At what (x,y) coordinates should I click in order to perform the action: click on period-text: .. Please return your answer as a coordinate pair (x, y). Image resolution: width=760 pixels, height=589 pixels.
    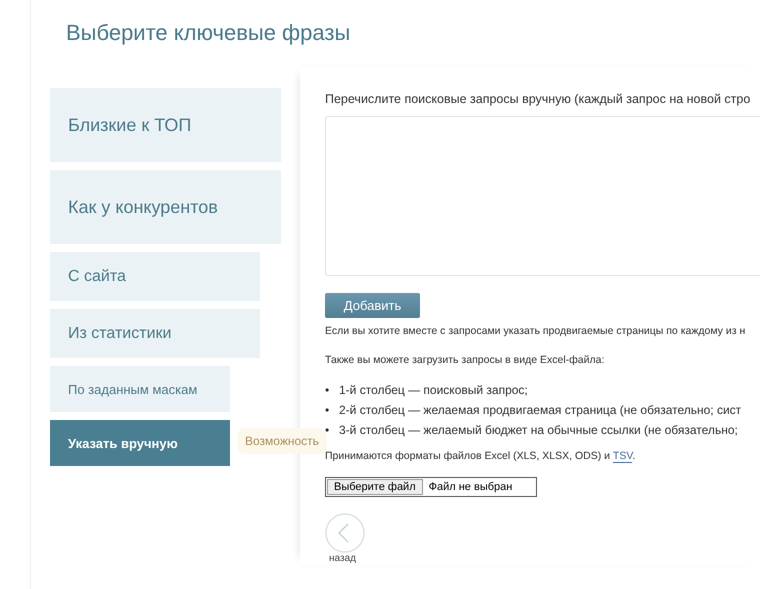
    Looking at the image, I should click on (634, 456).